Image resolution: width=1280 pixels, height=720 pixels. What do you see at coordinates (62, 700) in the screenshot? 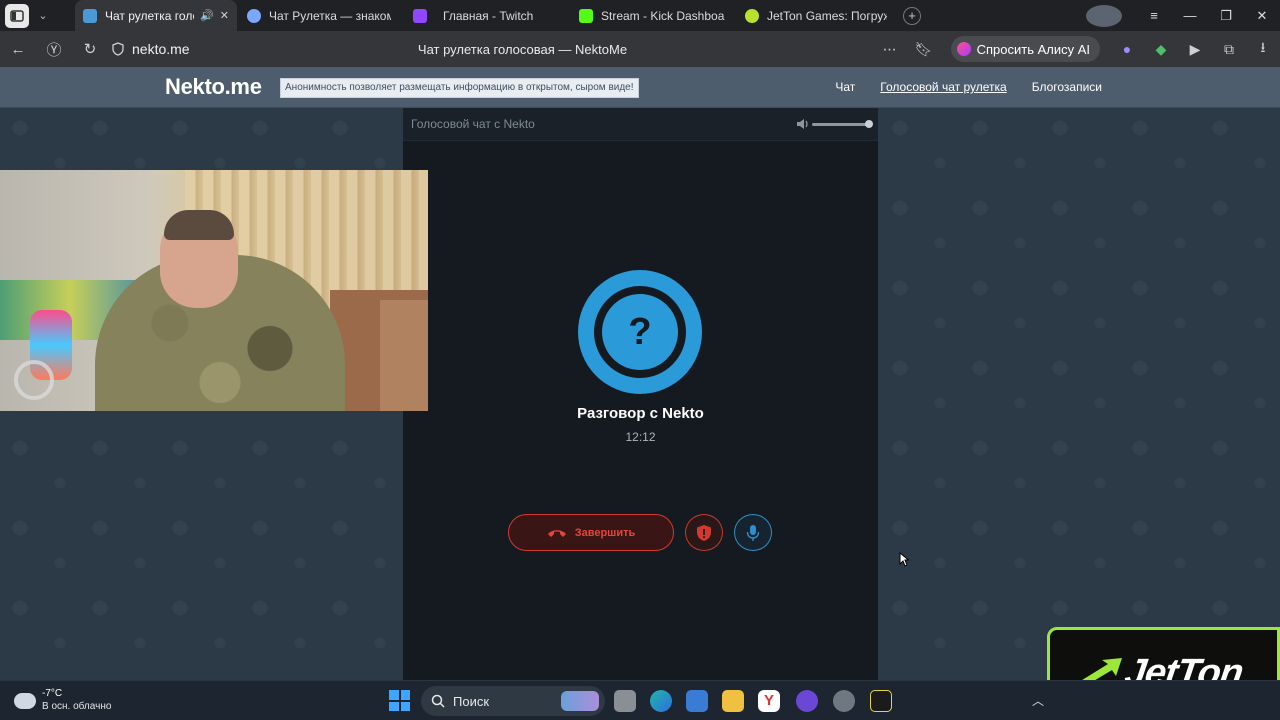
I see `weather-widget: -7°C В осн. облачно` at bounding box center [62, 700].